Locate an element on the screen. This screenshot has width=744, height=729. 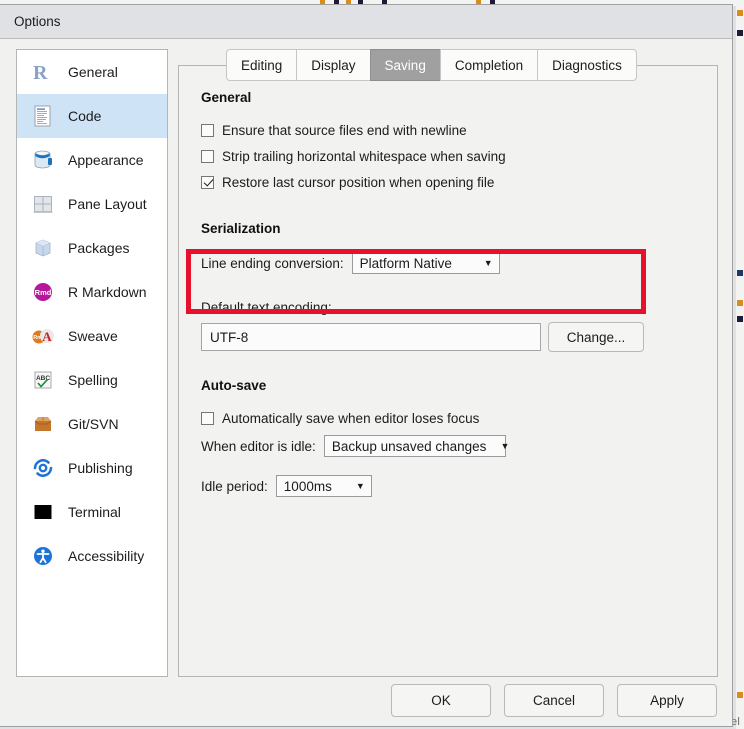
idle-action-select: Backup unsaved changes ▼ is located at coordinates (416, 446).